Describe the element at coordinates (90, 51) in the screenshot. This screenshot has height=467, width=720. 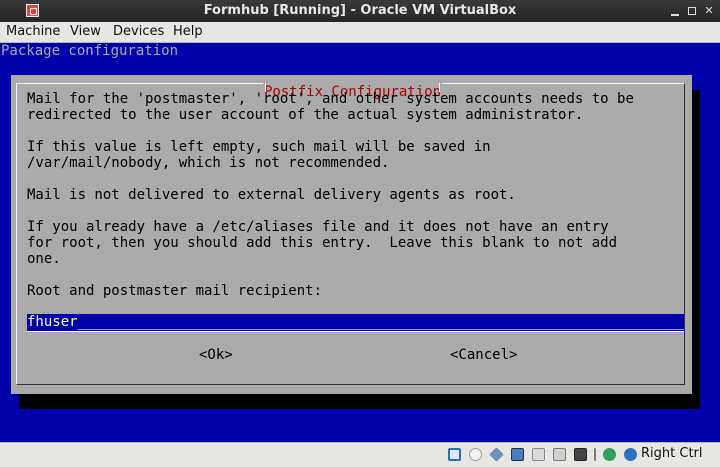
I see `package-configuration-header: Package configuration` at that location.